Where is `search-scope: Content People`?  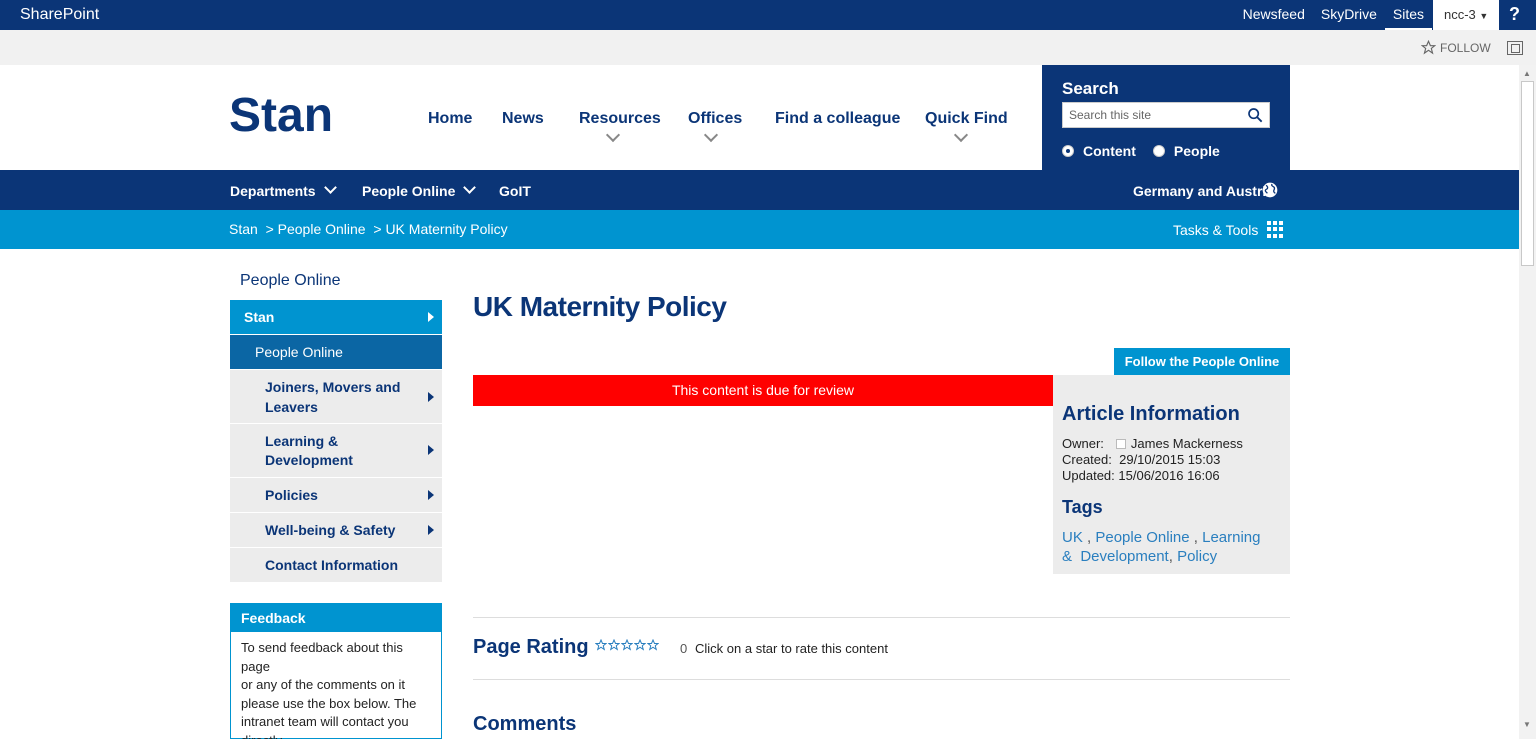
search-scope: Content People is located at coordinates (1141, 151).